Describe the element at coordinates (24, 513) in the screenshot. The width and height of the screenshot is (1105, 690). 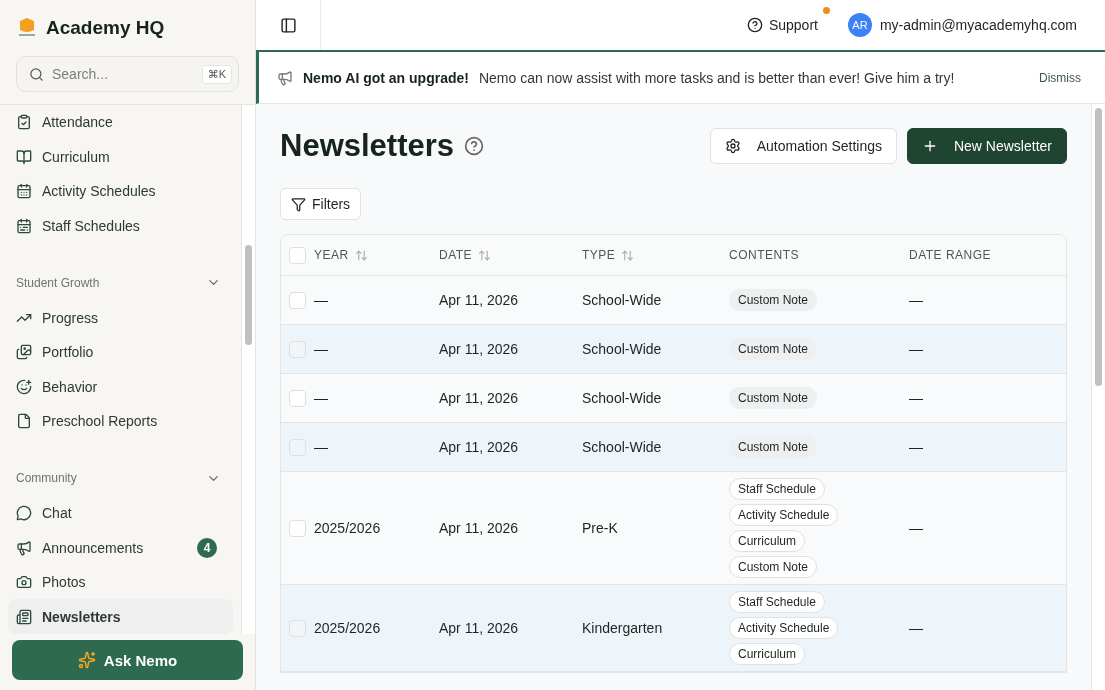
I see `chat-icon` at that location.